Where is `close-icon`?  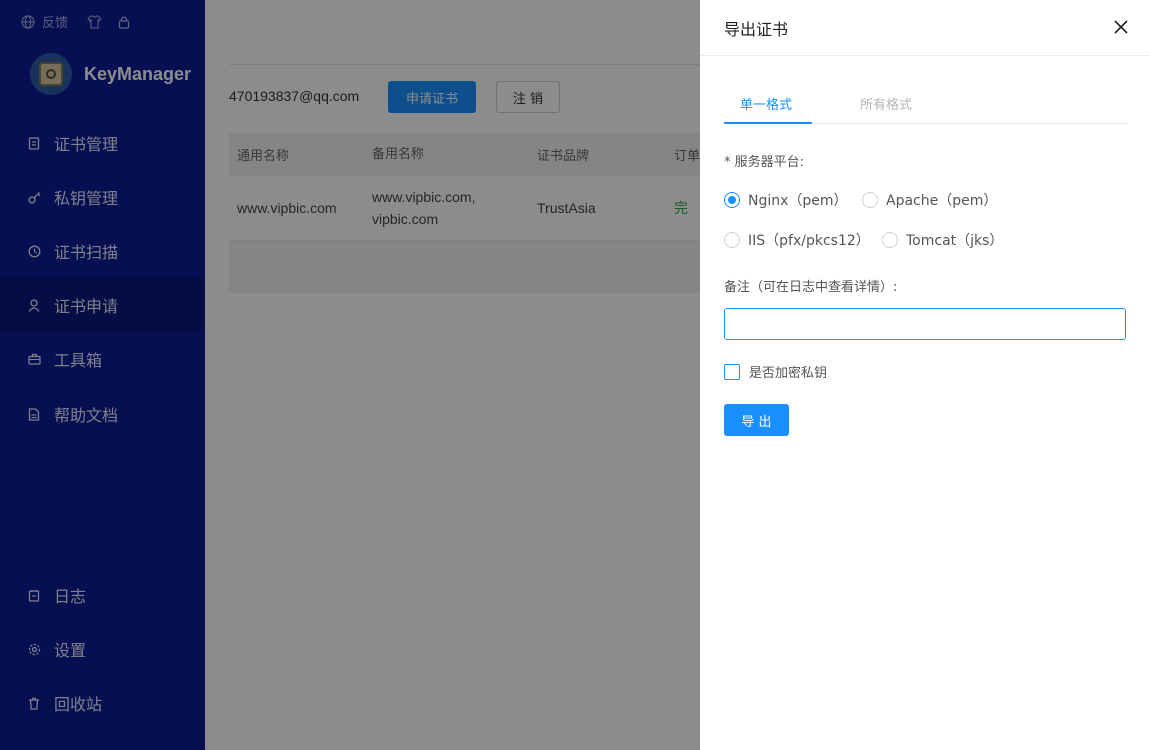
close-icon is located at coordinates (1121, 27).